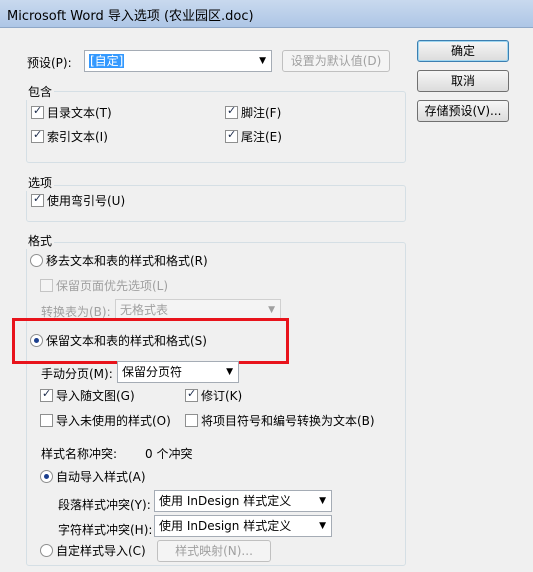  Describe the element at coordinates (77, 137) in the screenshot. I see `index-text-label: 索引文本(I)` at that location.